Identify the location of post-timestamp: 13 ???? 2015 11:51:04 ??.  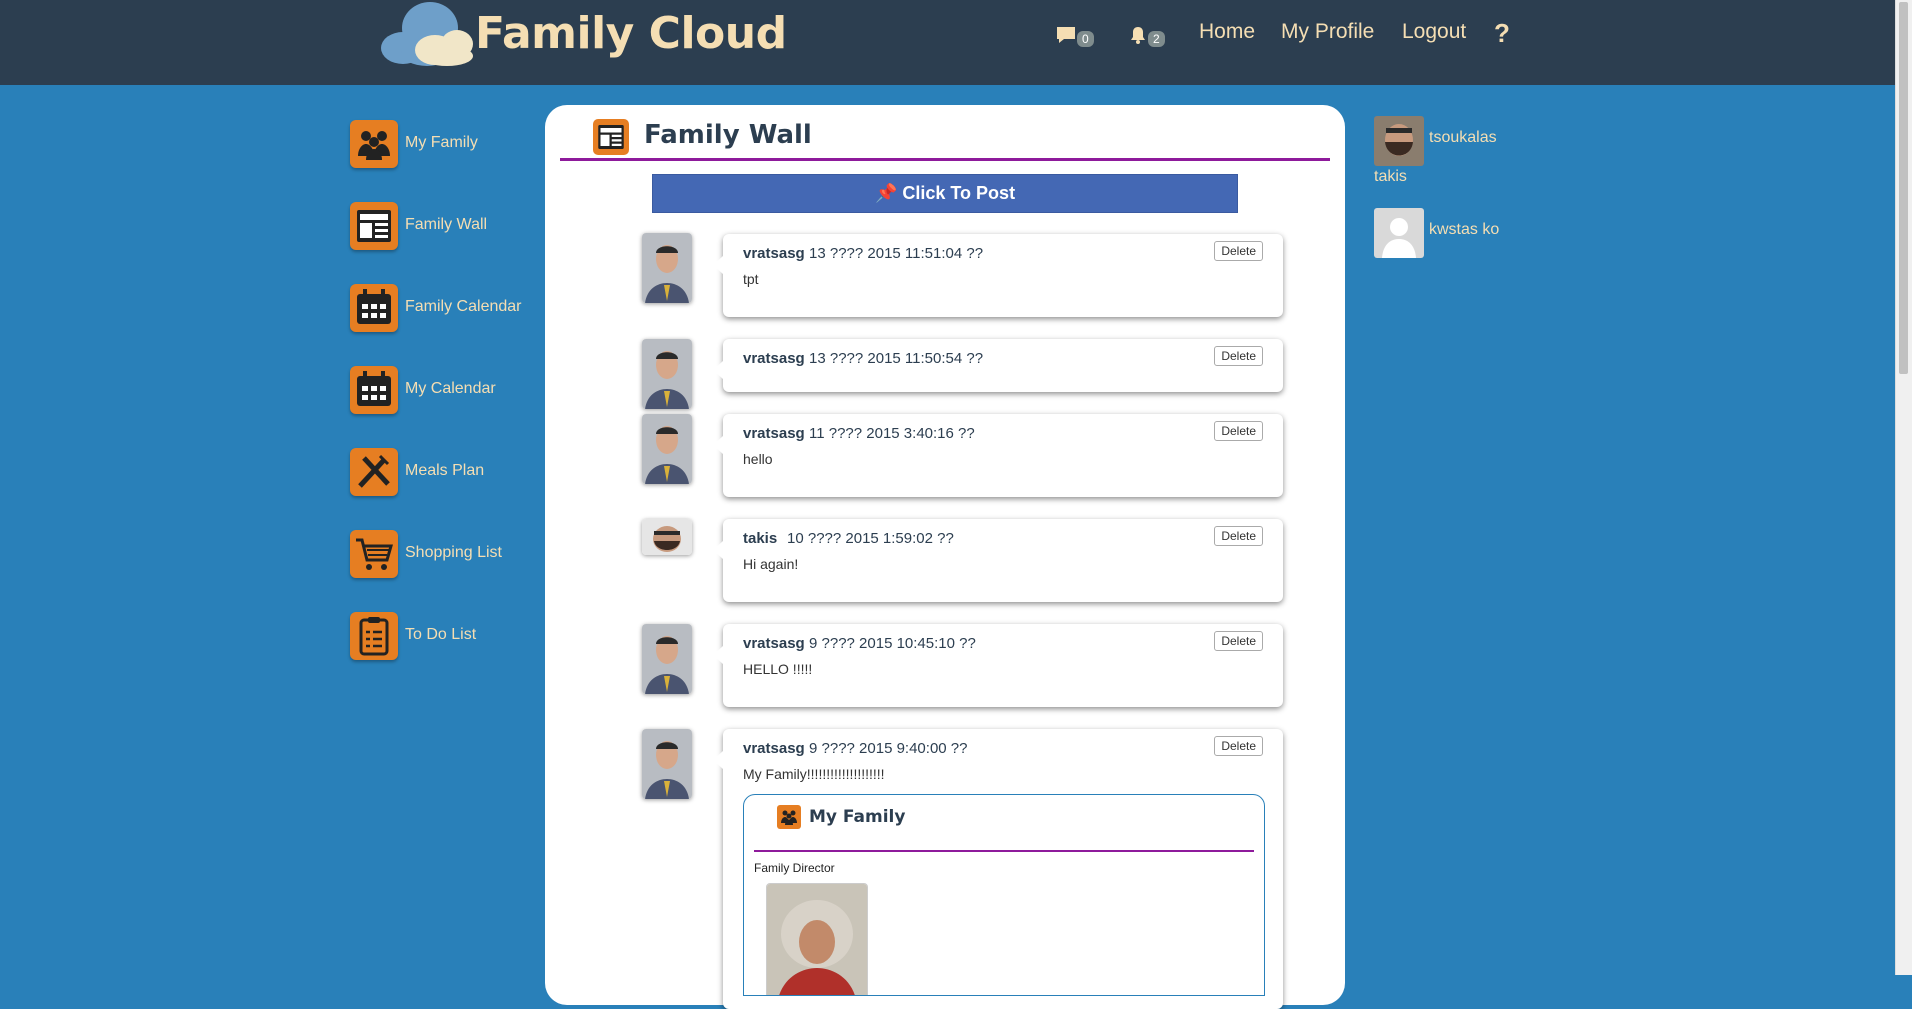
(896, 253).